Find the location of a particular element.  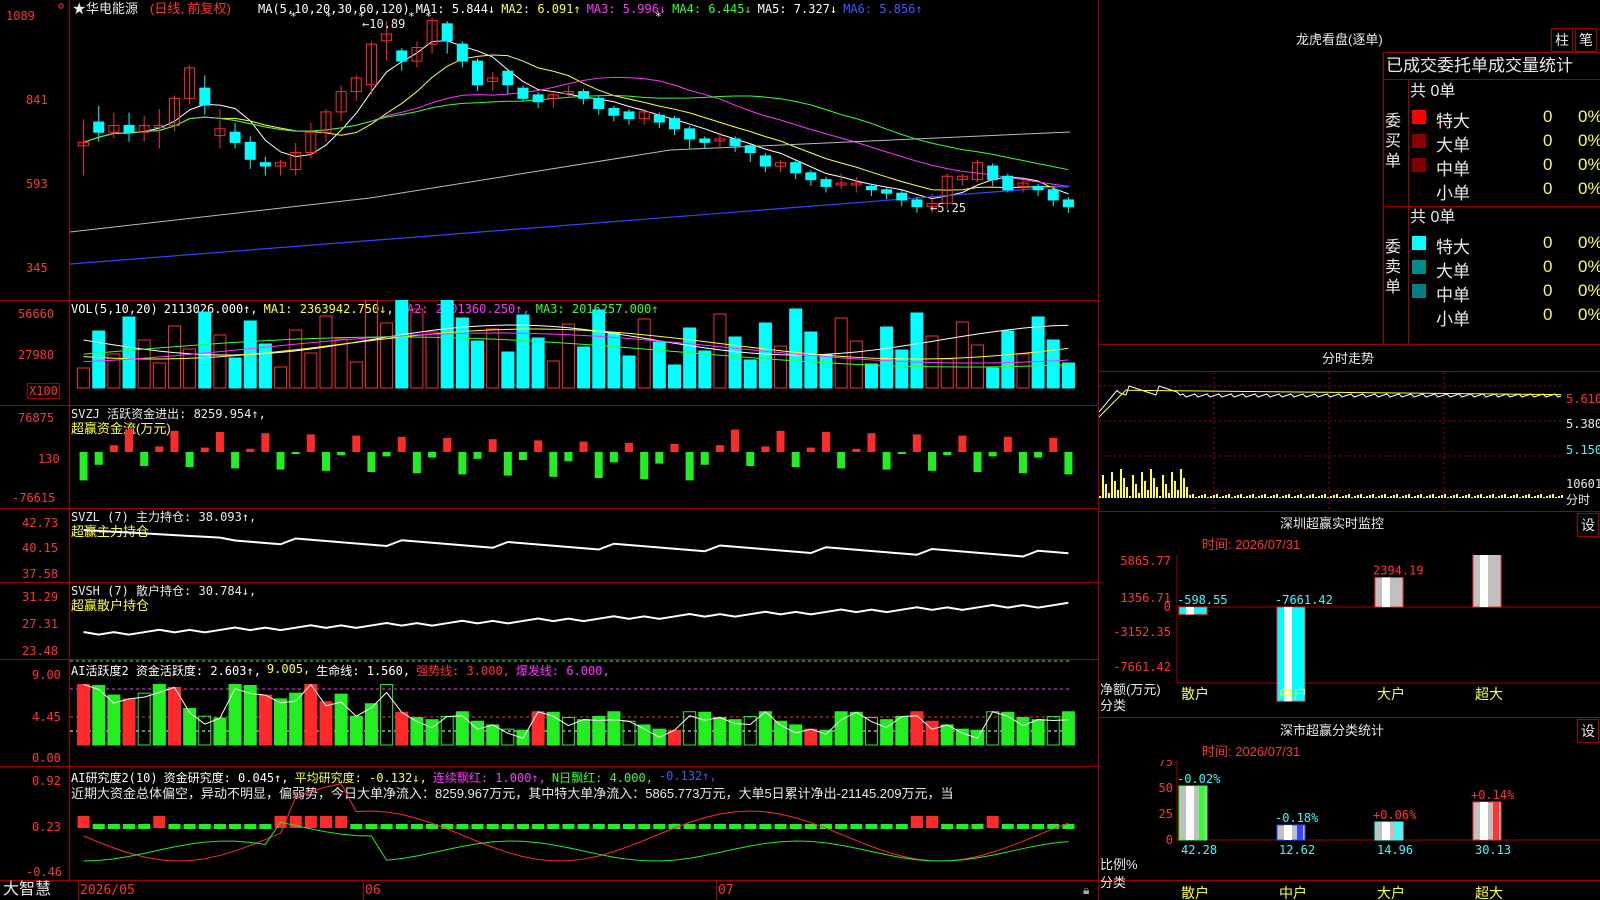

svzl-tick: 37.58 is located at coordinates (40, 574).